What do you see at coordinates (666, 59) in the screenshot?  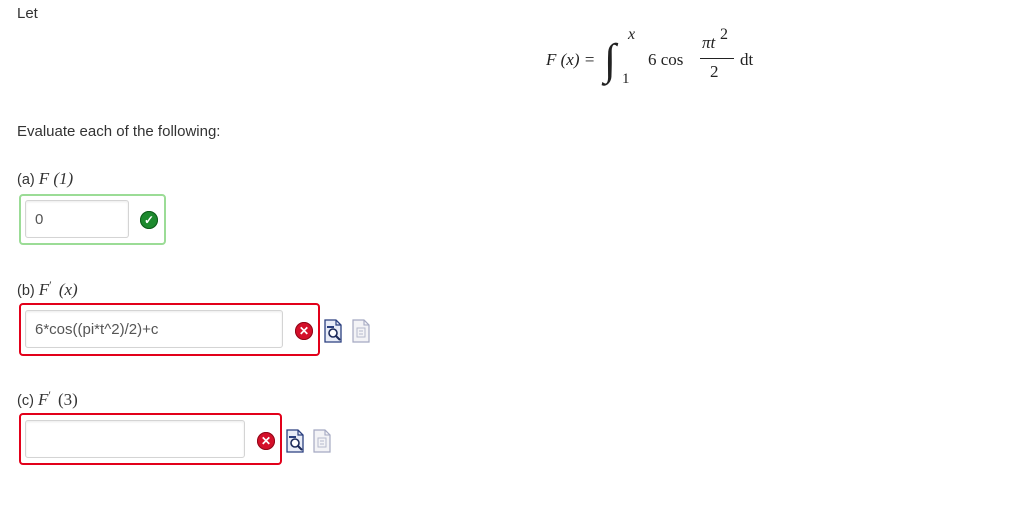 I see `integrand-coefficient: 6 cos` at bounding box center [666, 59].